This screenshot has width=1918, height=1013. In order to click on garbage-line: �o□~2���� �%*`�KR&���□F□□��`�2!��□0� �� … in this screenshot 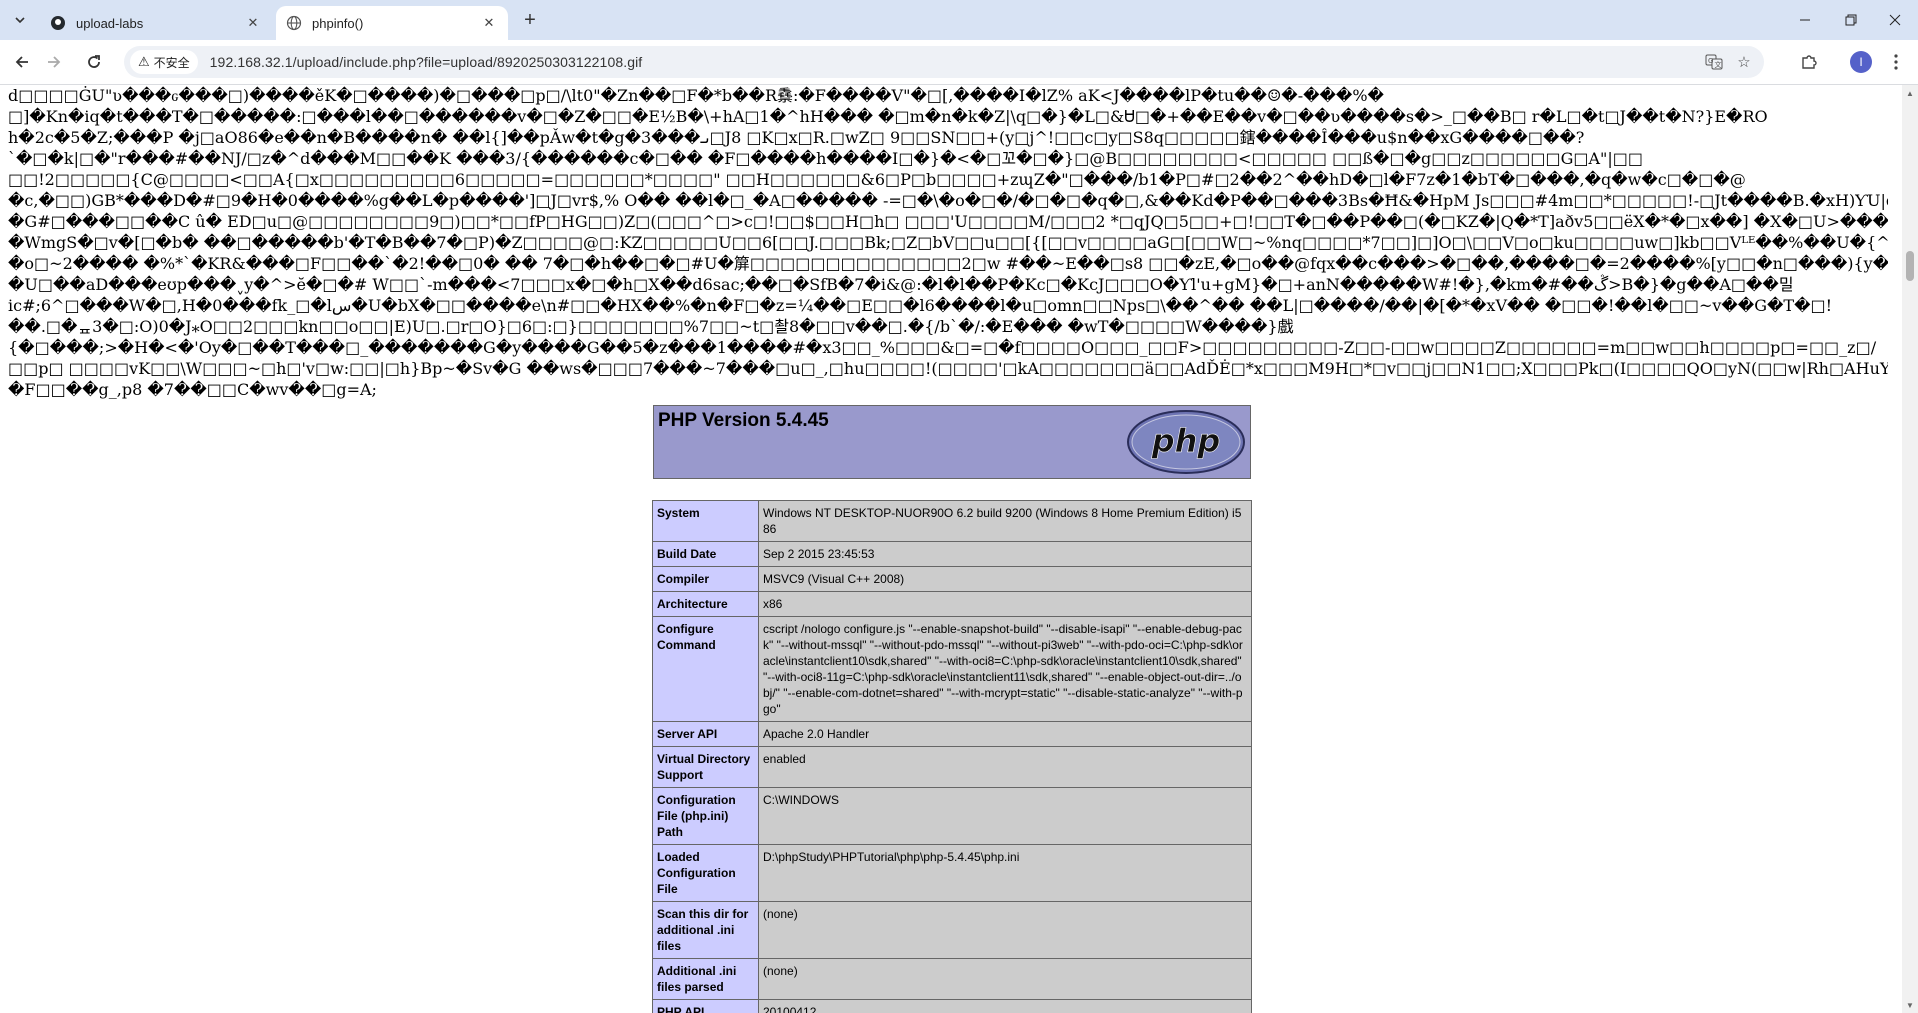, I will do `click(948, 263)`.